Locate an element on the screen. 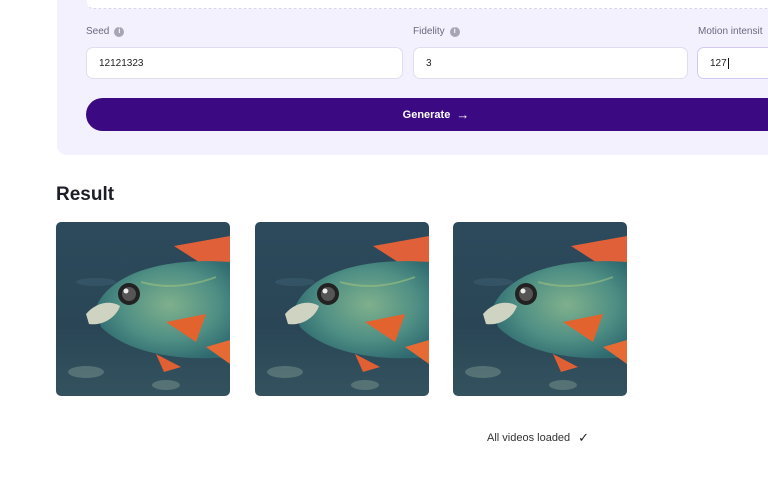 This screenshot has width=768, height=487. text-caret is located at coordinates (728, 63).